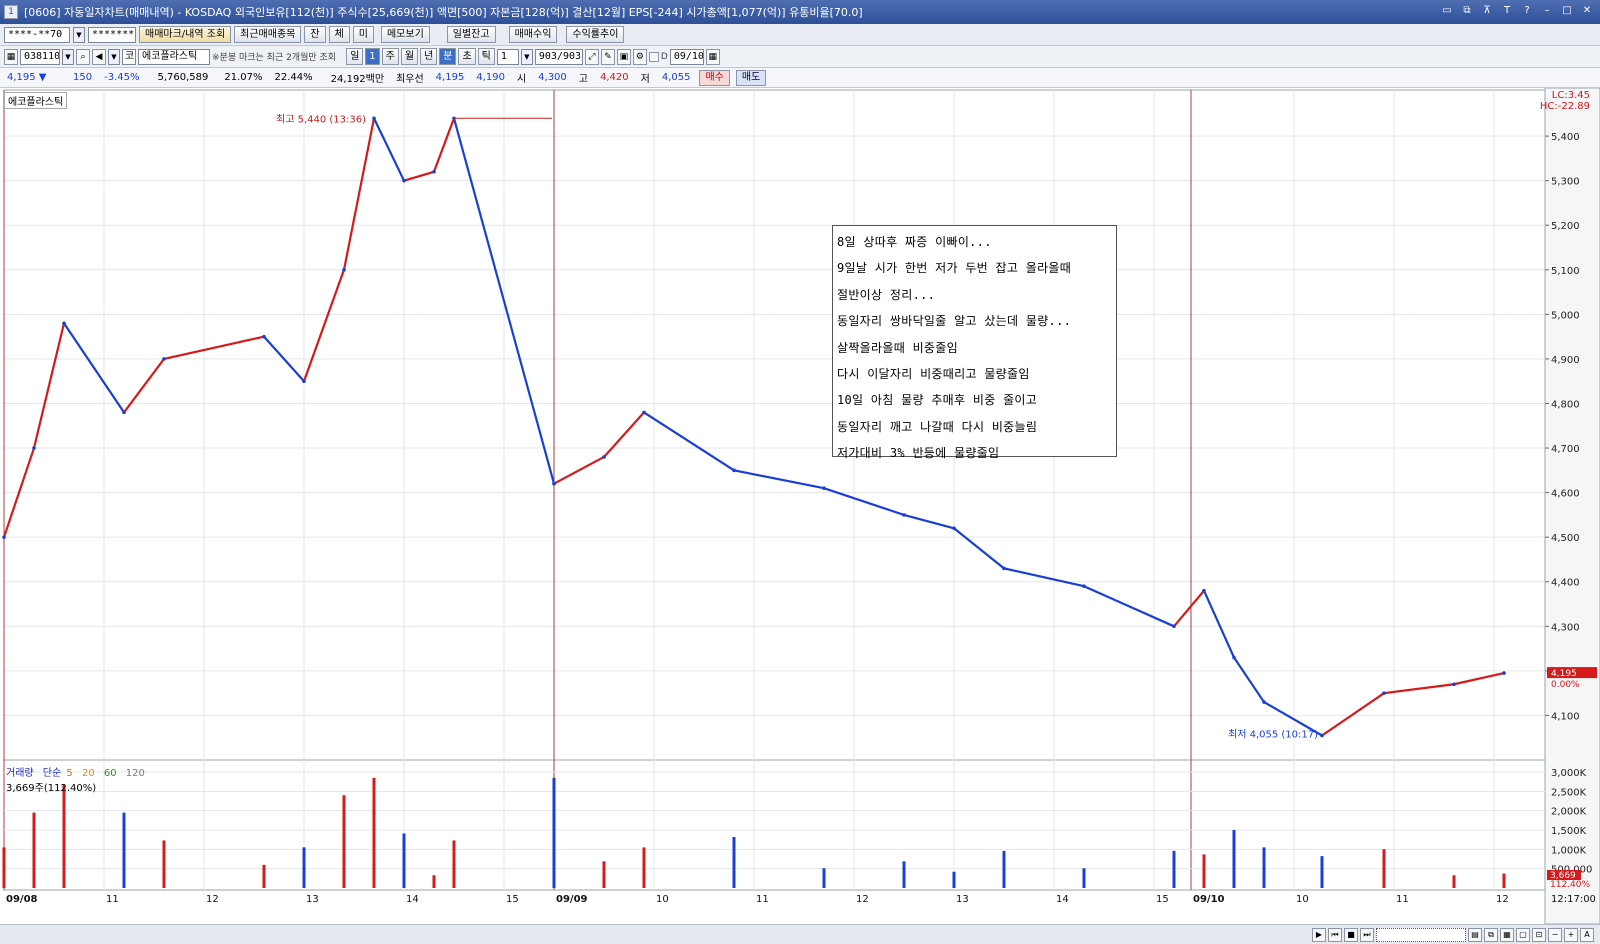  I want to click on interval-select: 1, so click(507, 56).